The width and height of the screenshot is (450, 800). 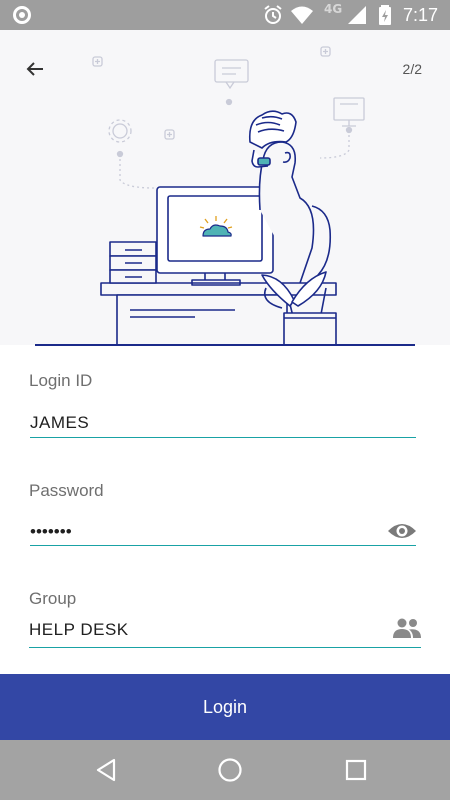 I want to click on hero-divider, so click(x=225, y=345).